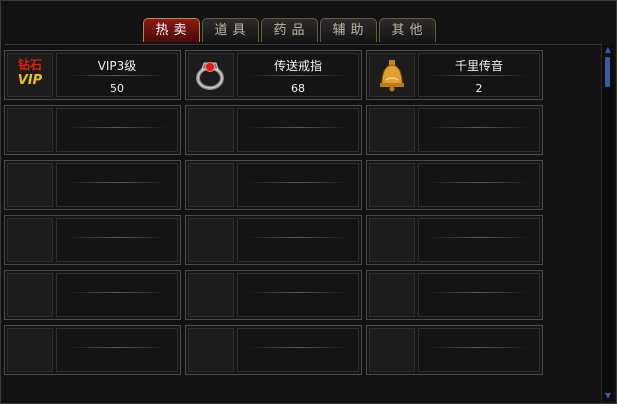 This screenshot has height=404, width=617. What do you see at coordinates (608, 50) in the screenshot?
I see `scroll-up-arrow-icon: ▲` at bounding box center [608, 50].